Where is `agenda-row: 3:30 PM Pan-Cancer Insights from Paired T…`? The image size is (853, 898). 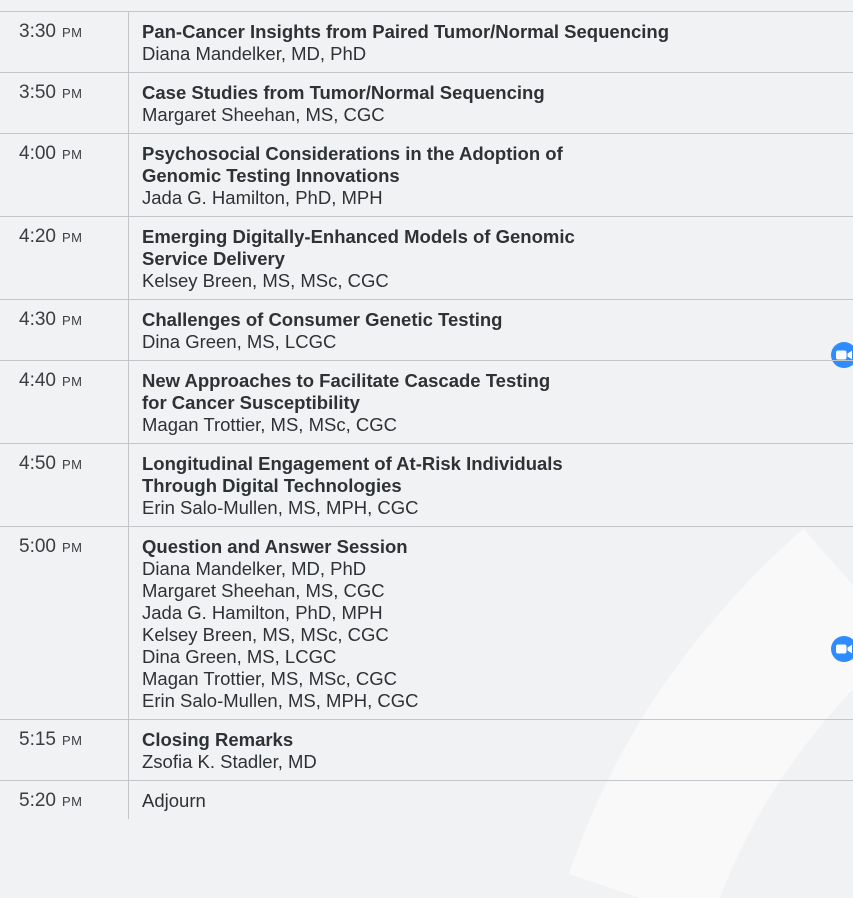
agenda-row: 3:30 PM Pan-Cancer Insights from Paired T… is located at coordinates (426, 41).